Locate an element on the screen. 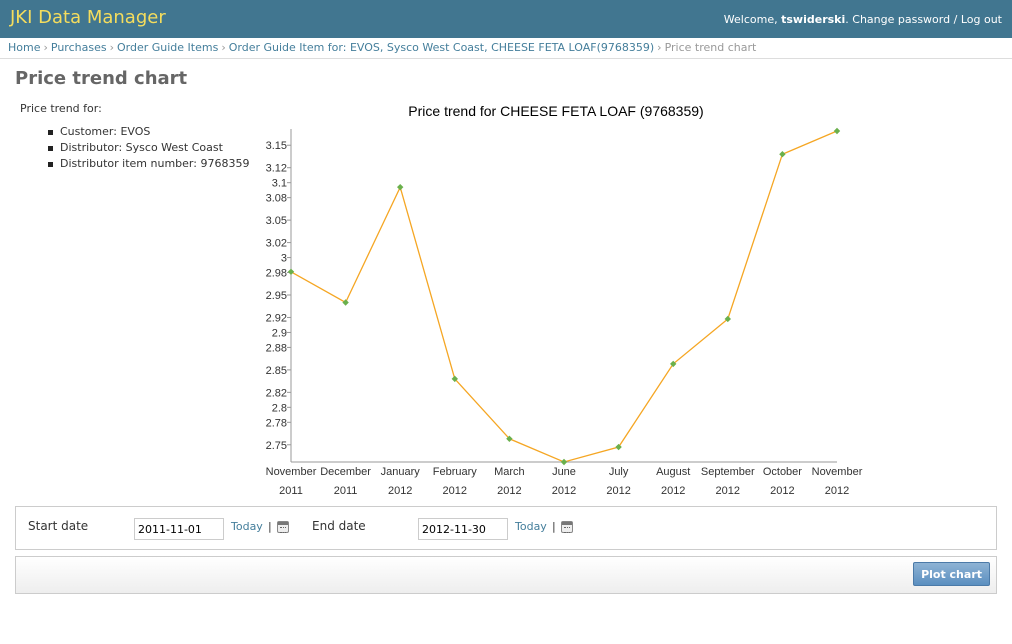 The image size is (1012, 644). y-tick-label: 3 is located at coordinates (284, 259).